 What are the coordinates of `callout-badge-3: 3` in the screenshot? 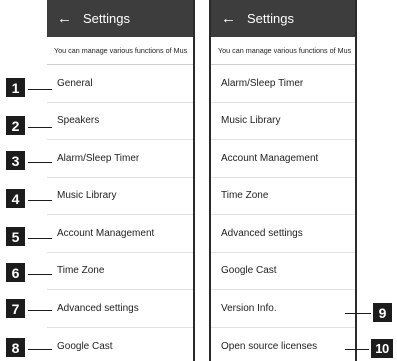 It's located at (15, 160).